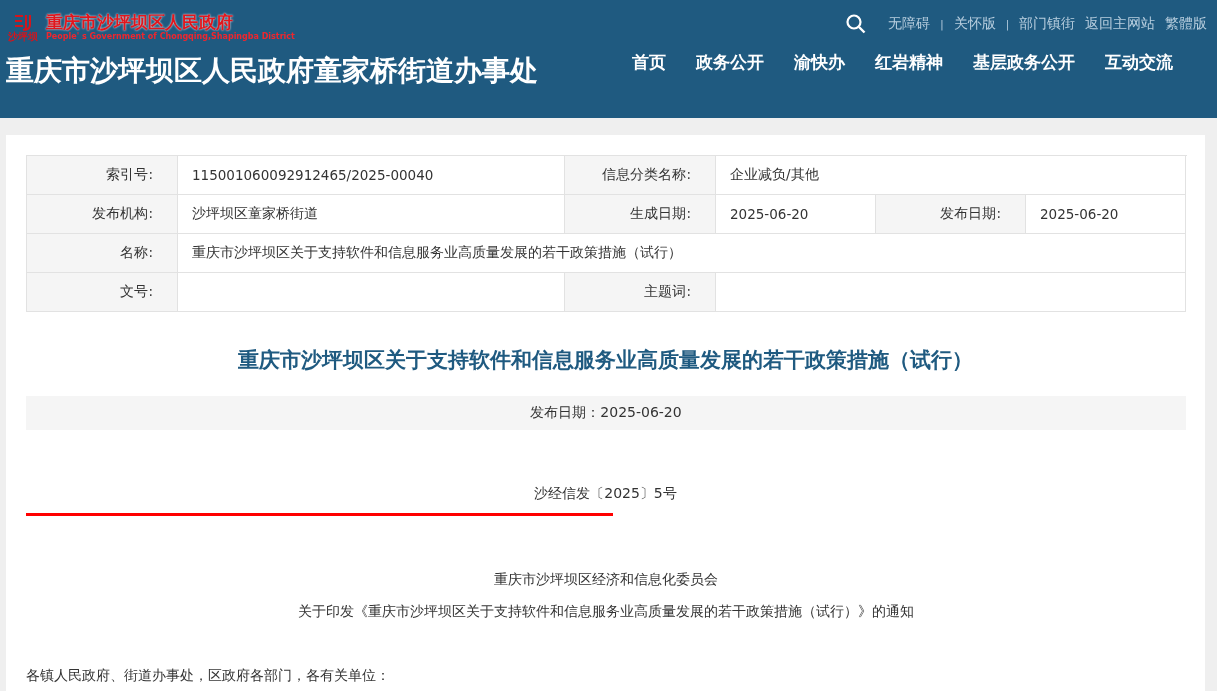 The width and height of the screenshot is (1217, 691). I want to click on field-label: 发布日期:, so click(951, 214).